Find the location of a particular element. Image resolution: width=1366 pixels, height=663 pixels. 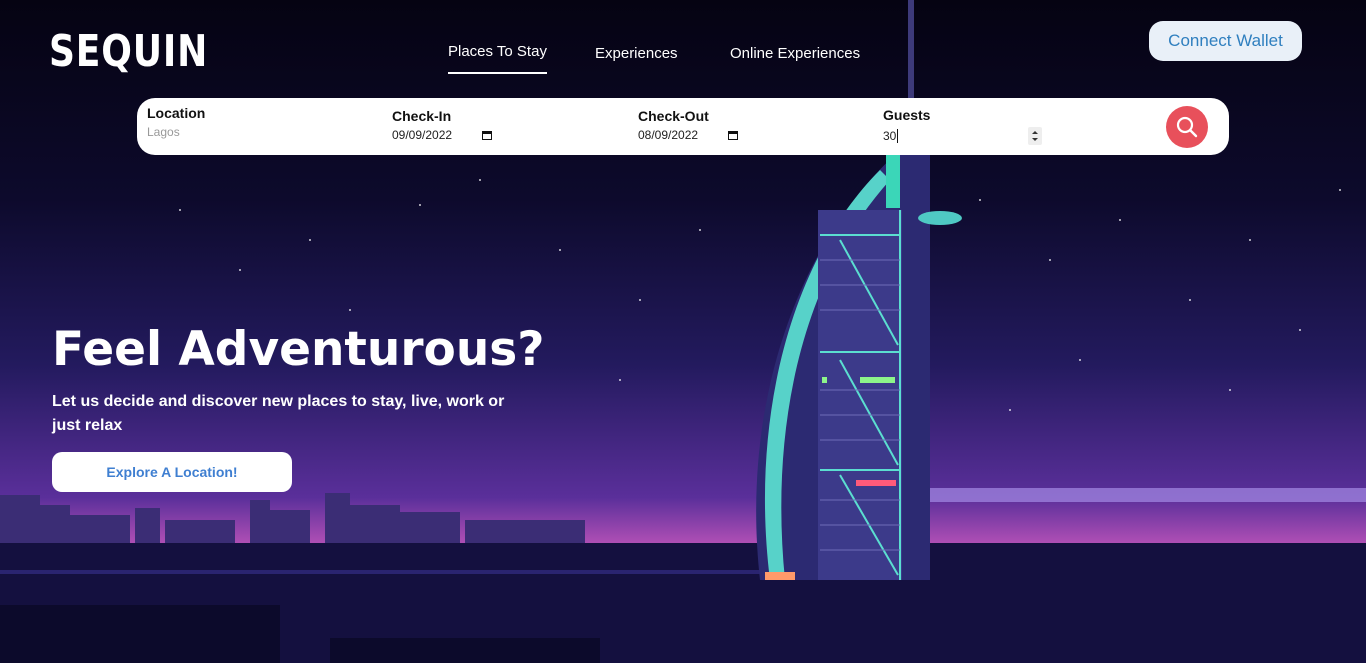

checkin-label: Check-In is located at coordinates (422, 116).